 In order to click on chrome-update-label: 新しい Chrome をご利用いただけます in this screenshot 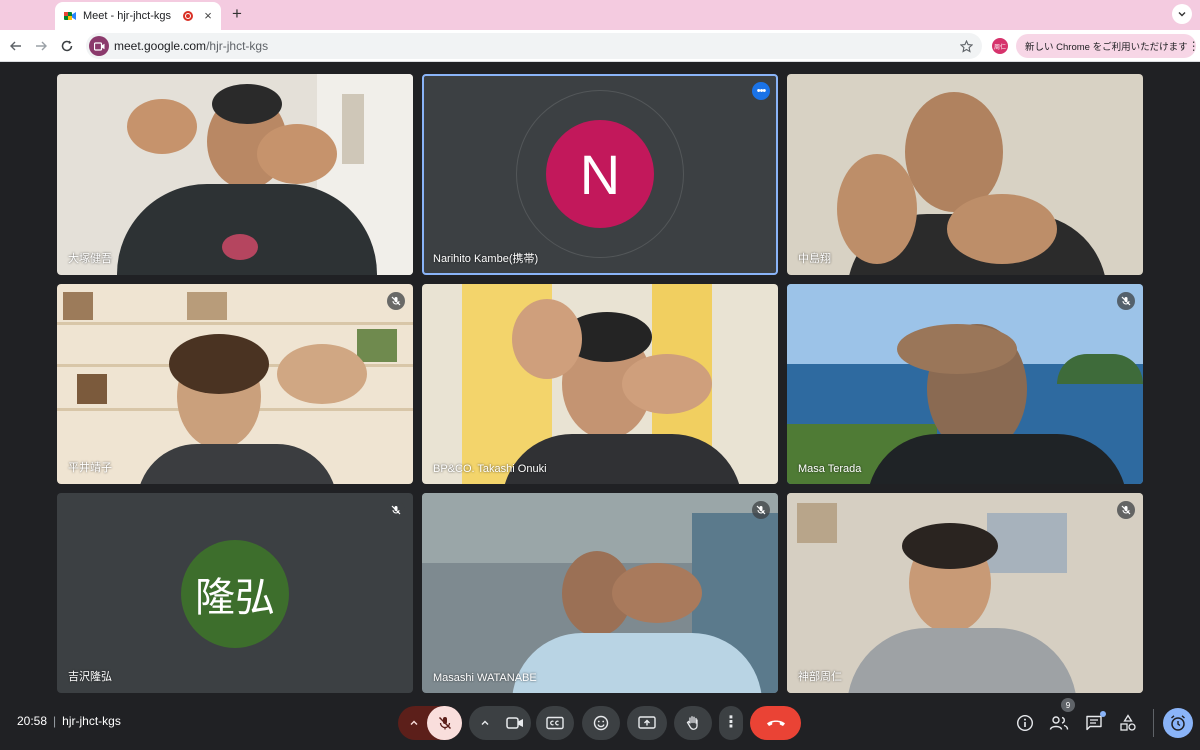, I will do `click(1106, 47)`.